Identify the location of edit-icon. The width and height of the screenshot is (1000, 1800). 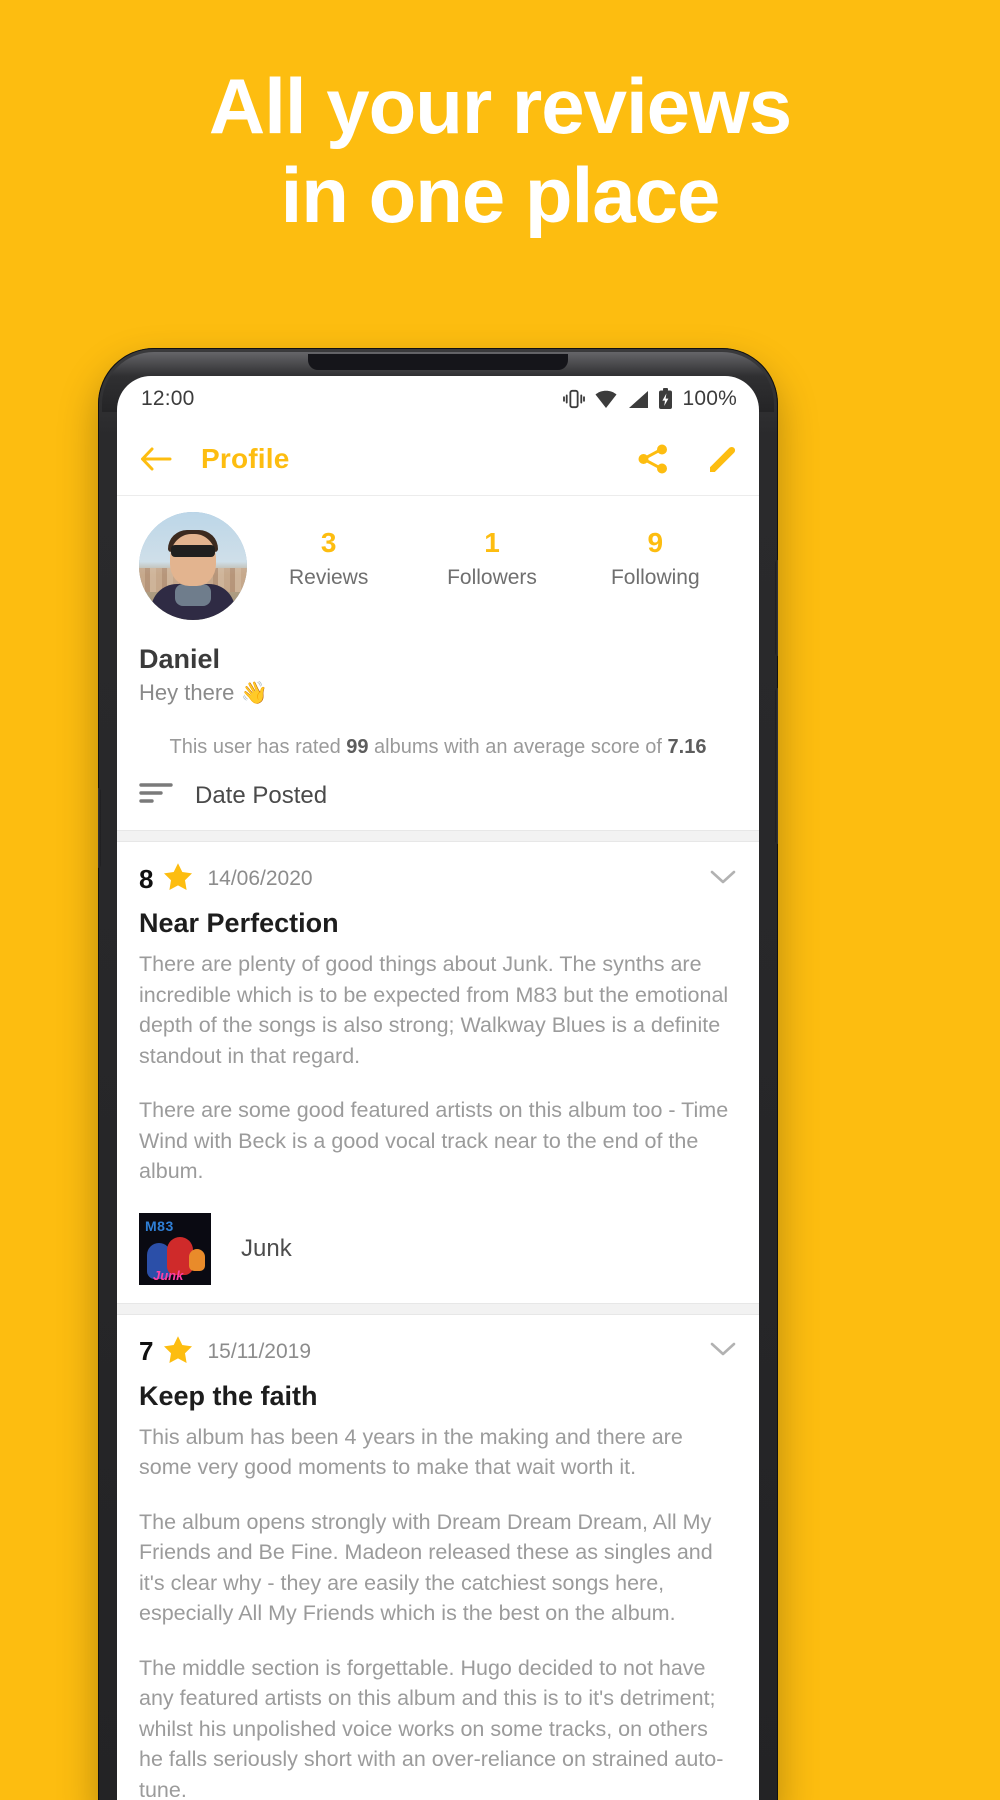
(723, 459).